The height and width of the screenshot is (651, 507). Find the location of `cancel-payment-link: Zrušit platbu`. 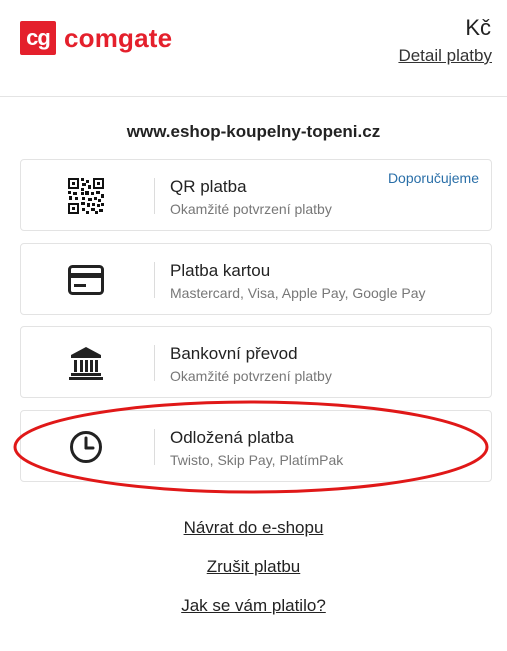

cancel-payment-link: Zrušit platbu is located at coordinates (254, 566).